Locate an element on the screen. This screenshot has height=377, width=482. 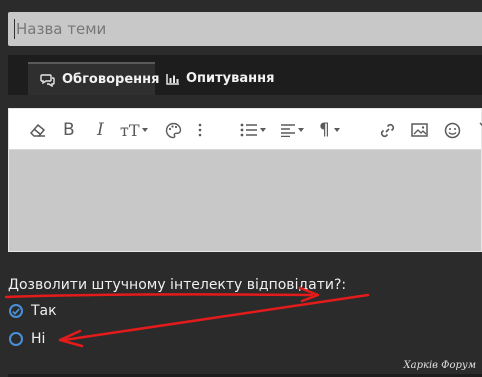
more-toolbar-icon is located at coordinates (479, 130).